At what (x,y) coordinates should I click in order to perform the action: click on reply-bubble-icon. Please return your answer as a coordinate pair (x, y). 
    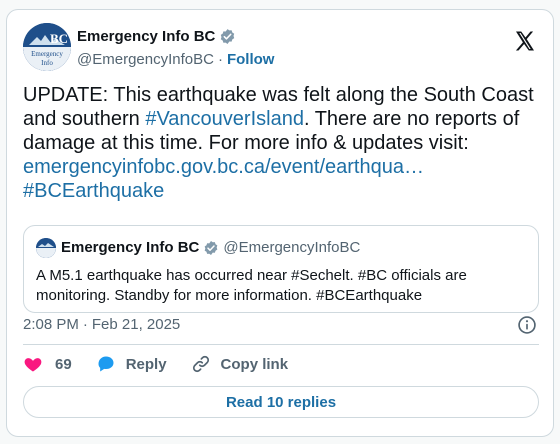
    Looking at the image, I should click on (106, 364).